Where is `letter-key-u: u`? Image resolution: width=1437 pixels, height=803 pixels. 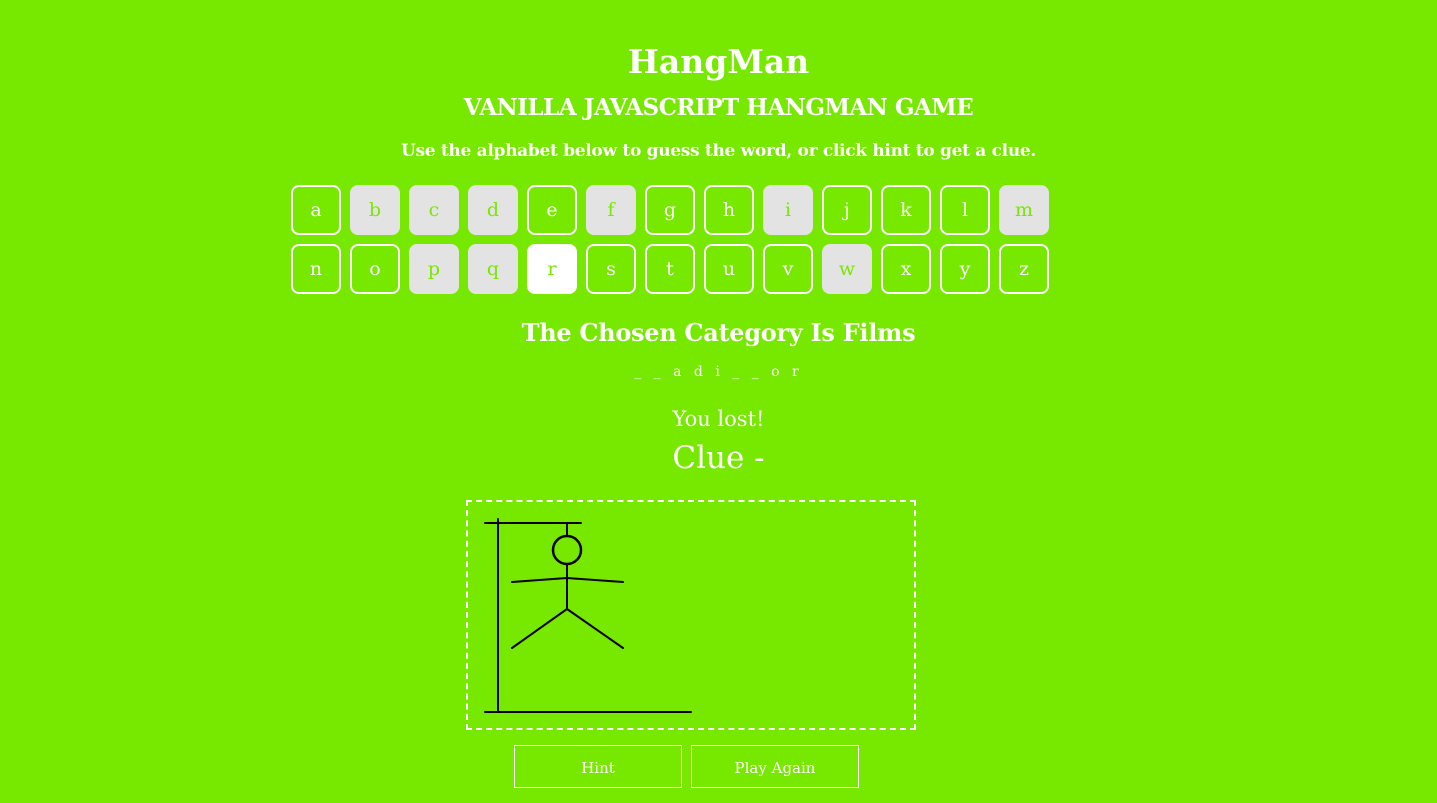 letter-key-u: u is located at coordinates (729, 269).